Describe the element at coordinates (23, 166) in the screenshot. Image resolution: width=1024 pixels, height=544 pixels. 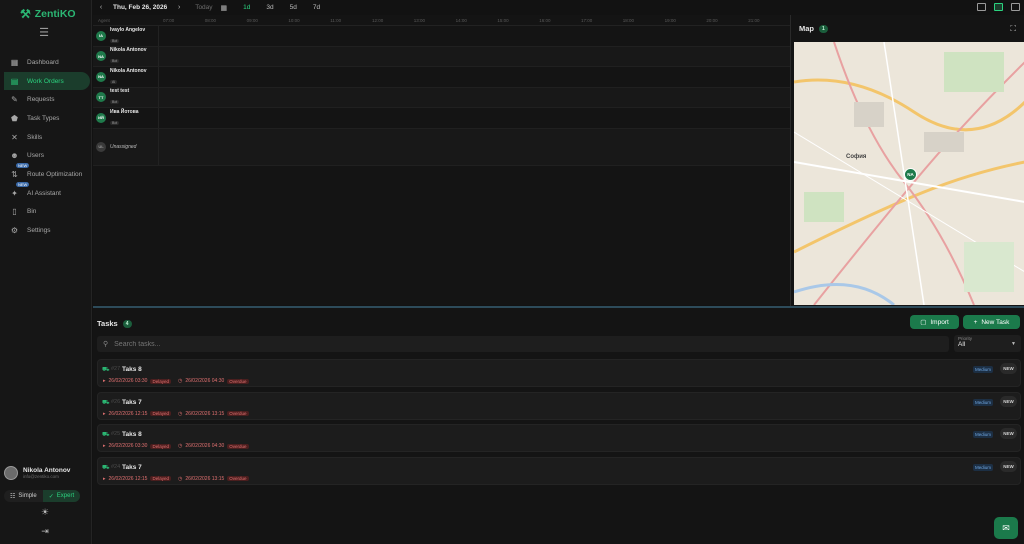
I see `new-badge: NEW` at that location.